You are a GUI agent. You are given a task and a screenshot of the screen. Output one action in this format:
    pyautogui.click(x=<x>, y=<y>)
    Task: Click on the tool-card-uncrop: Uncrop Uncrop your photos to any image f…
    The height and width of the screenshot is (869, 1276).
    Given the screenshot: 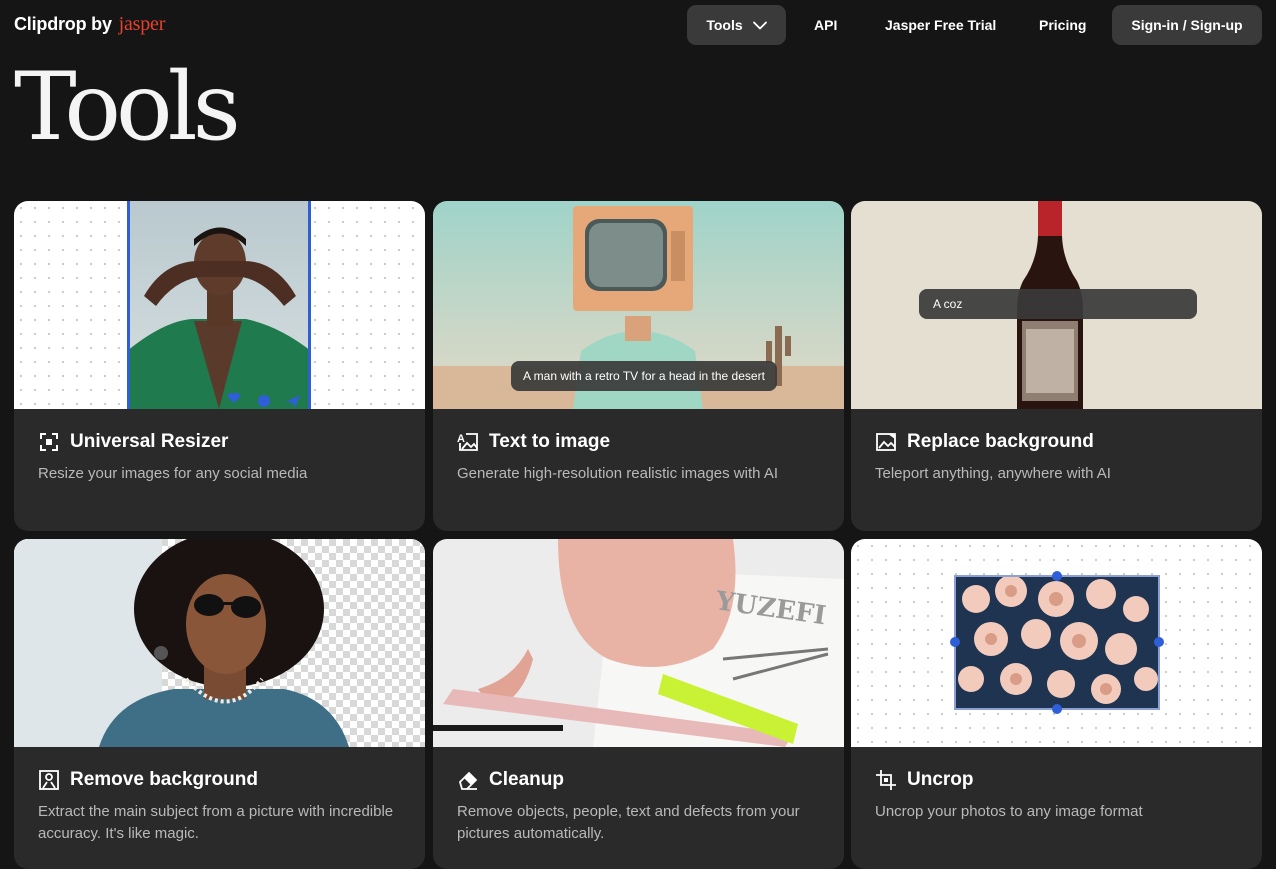 What is the action you would take?
    pyautogui.click(x=1056, y=704)
    